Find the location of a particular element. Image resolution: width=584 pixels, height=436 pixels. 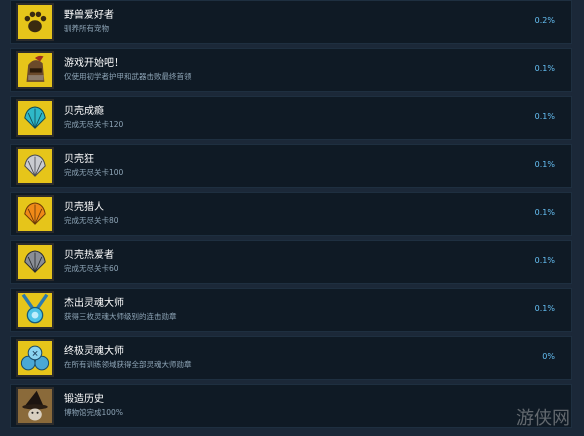

soul-medal-icon is located at coordinates (35, 310).